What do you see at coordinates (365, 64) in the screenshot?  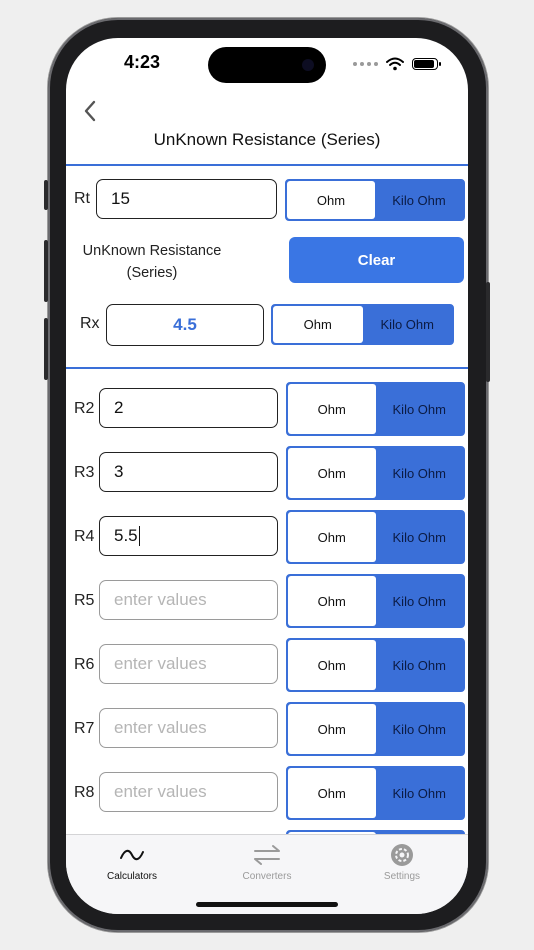 I see `signal-dots-icon` at bounding box center [365, 64].